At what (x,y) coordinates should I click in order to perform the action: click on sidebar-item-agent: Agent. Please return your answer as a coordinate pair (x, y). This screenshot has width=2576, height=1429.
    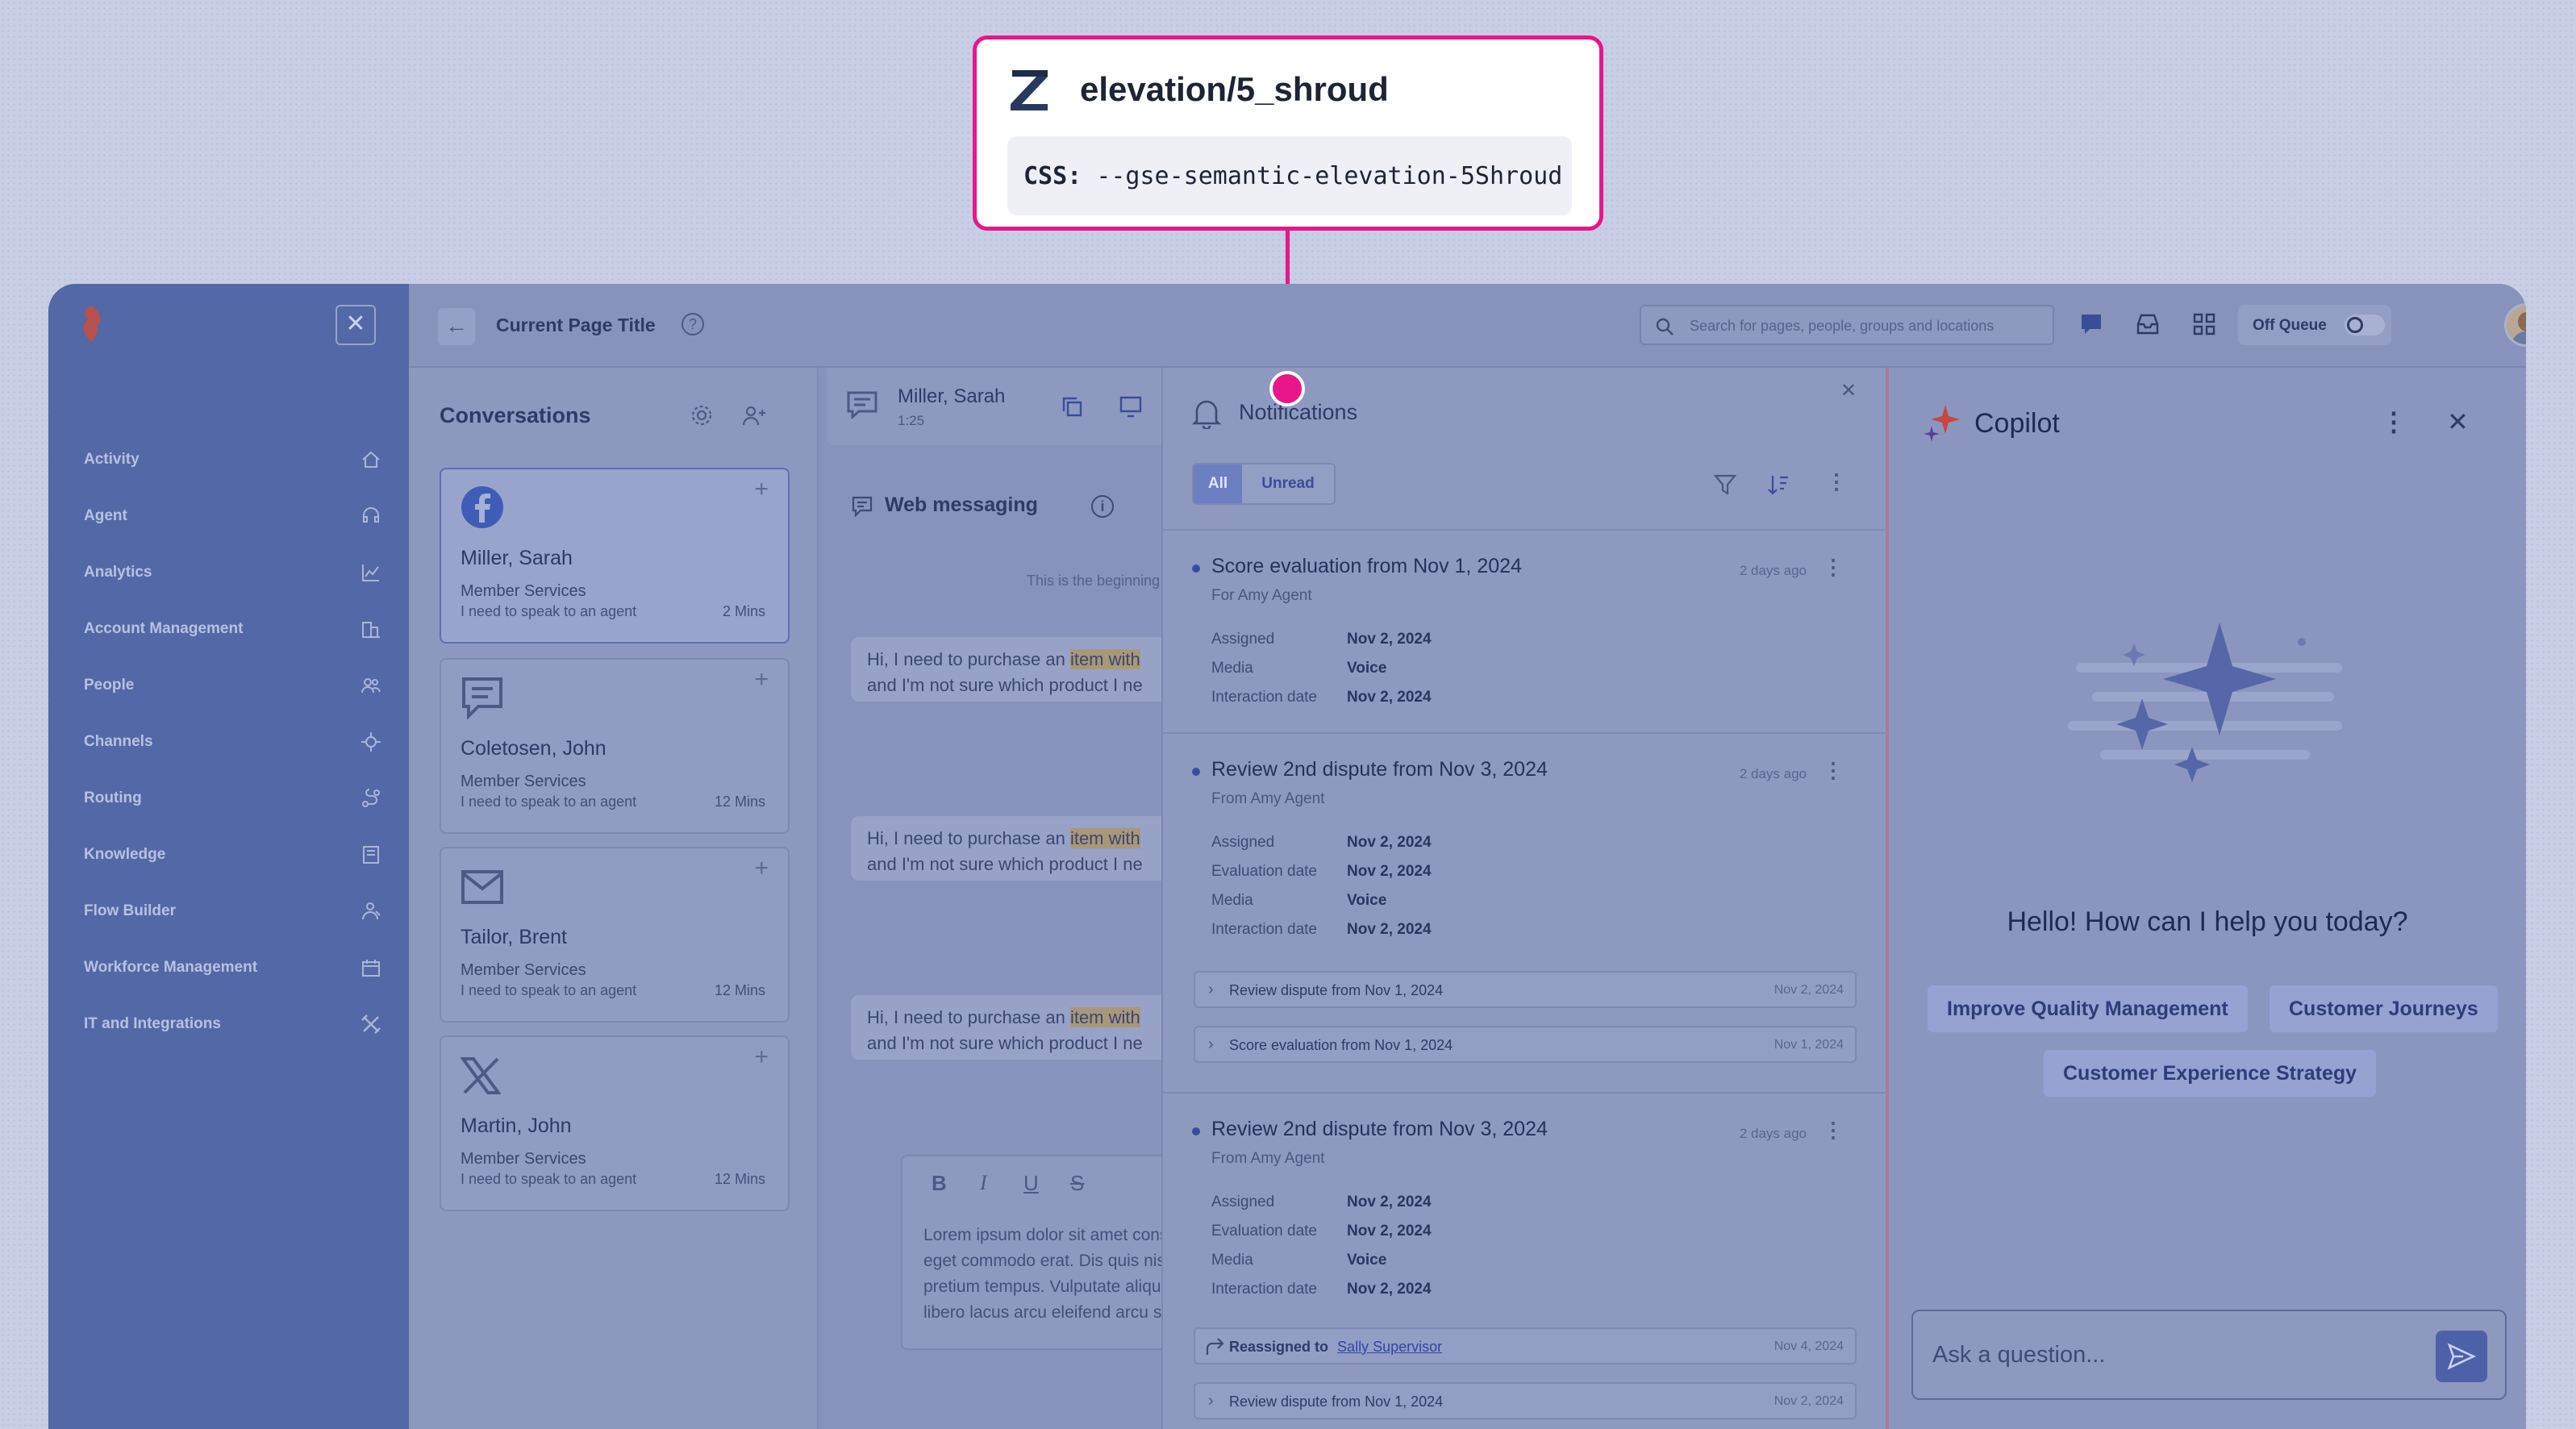
    Looking at the image, I should click on (233, 516).